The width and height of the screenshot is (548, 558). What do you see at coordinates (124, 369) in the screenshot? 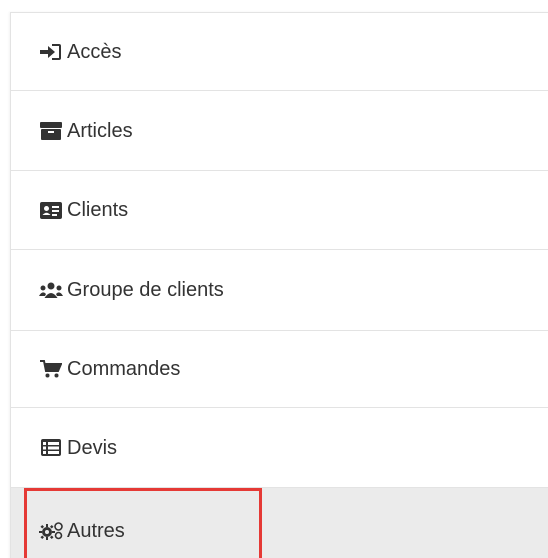
I see `menu-item-label: Commandes` at bounding box center [124, 369].